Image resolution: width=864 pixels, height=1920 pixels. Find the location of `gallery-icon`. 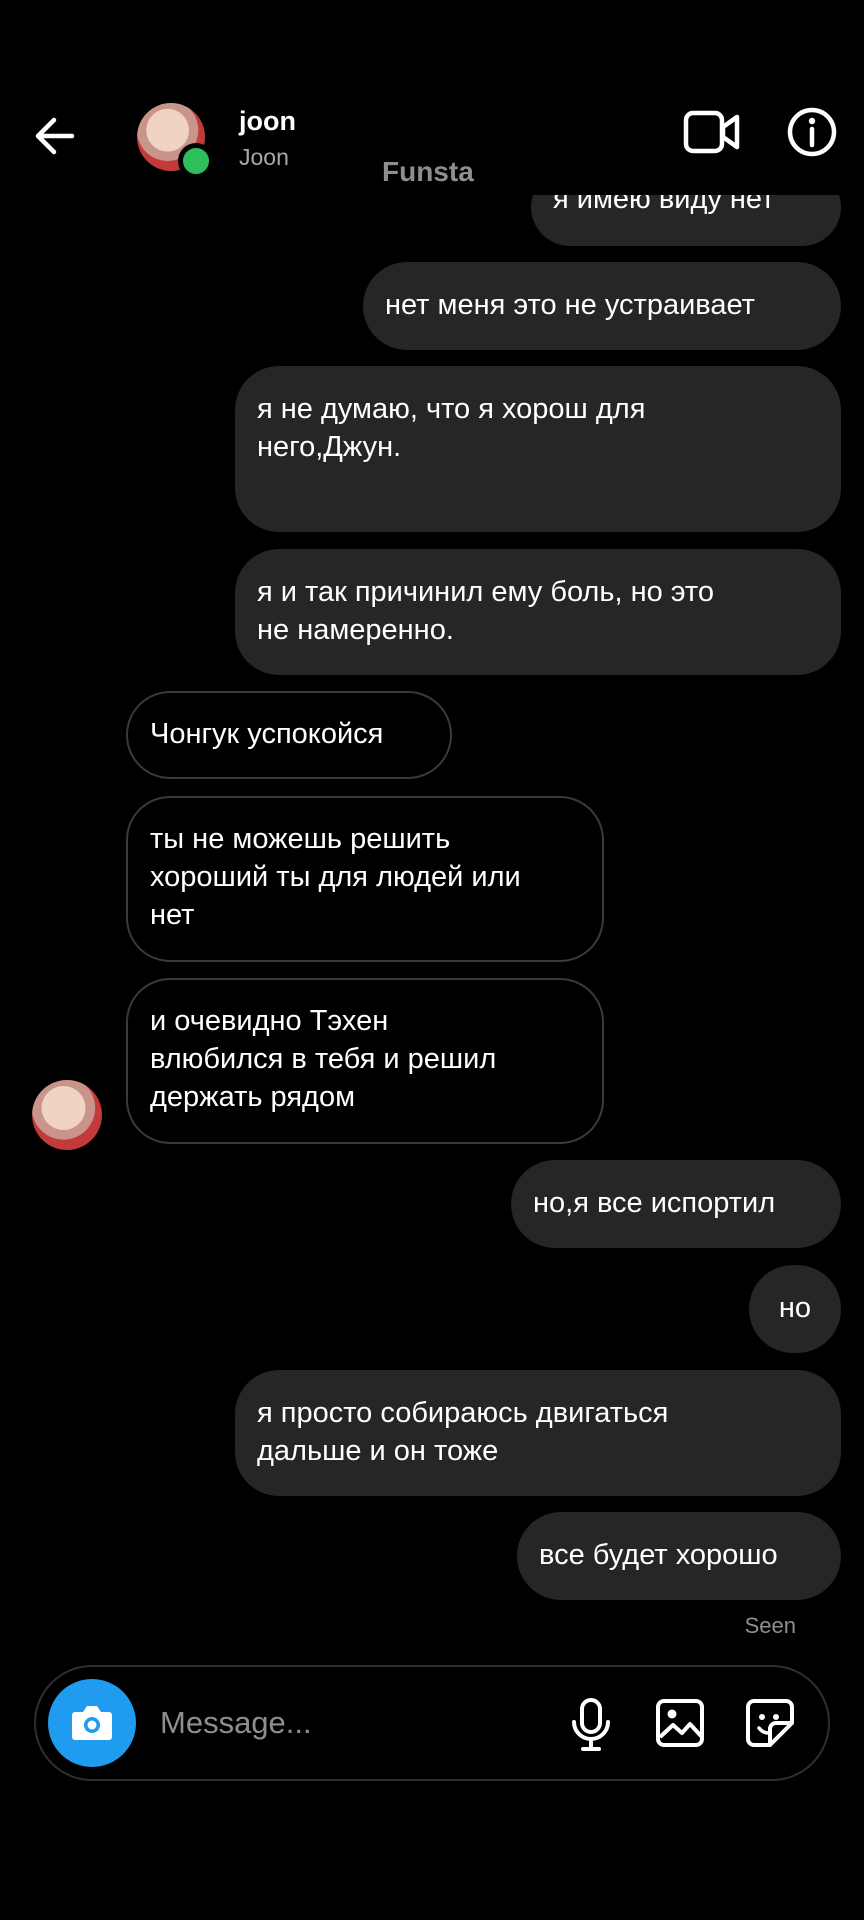

gallery-icon is located at coordinates (680, 1725).